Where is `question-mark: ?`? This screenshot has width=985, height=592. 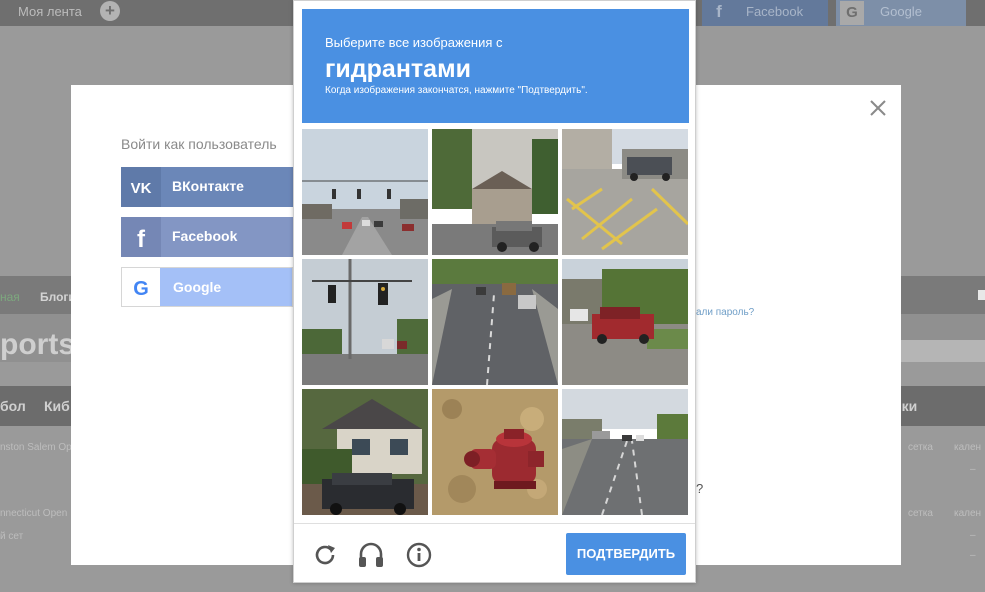
question-mark: ? is located at coordinates (700, 488).